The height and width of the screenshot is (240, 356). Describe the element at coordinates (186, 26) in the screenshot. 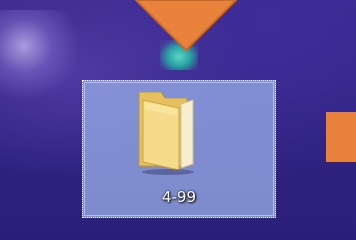

I see `arrow-down-icon` at that location.